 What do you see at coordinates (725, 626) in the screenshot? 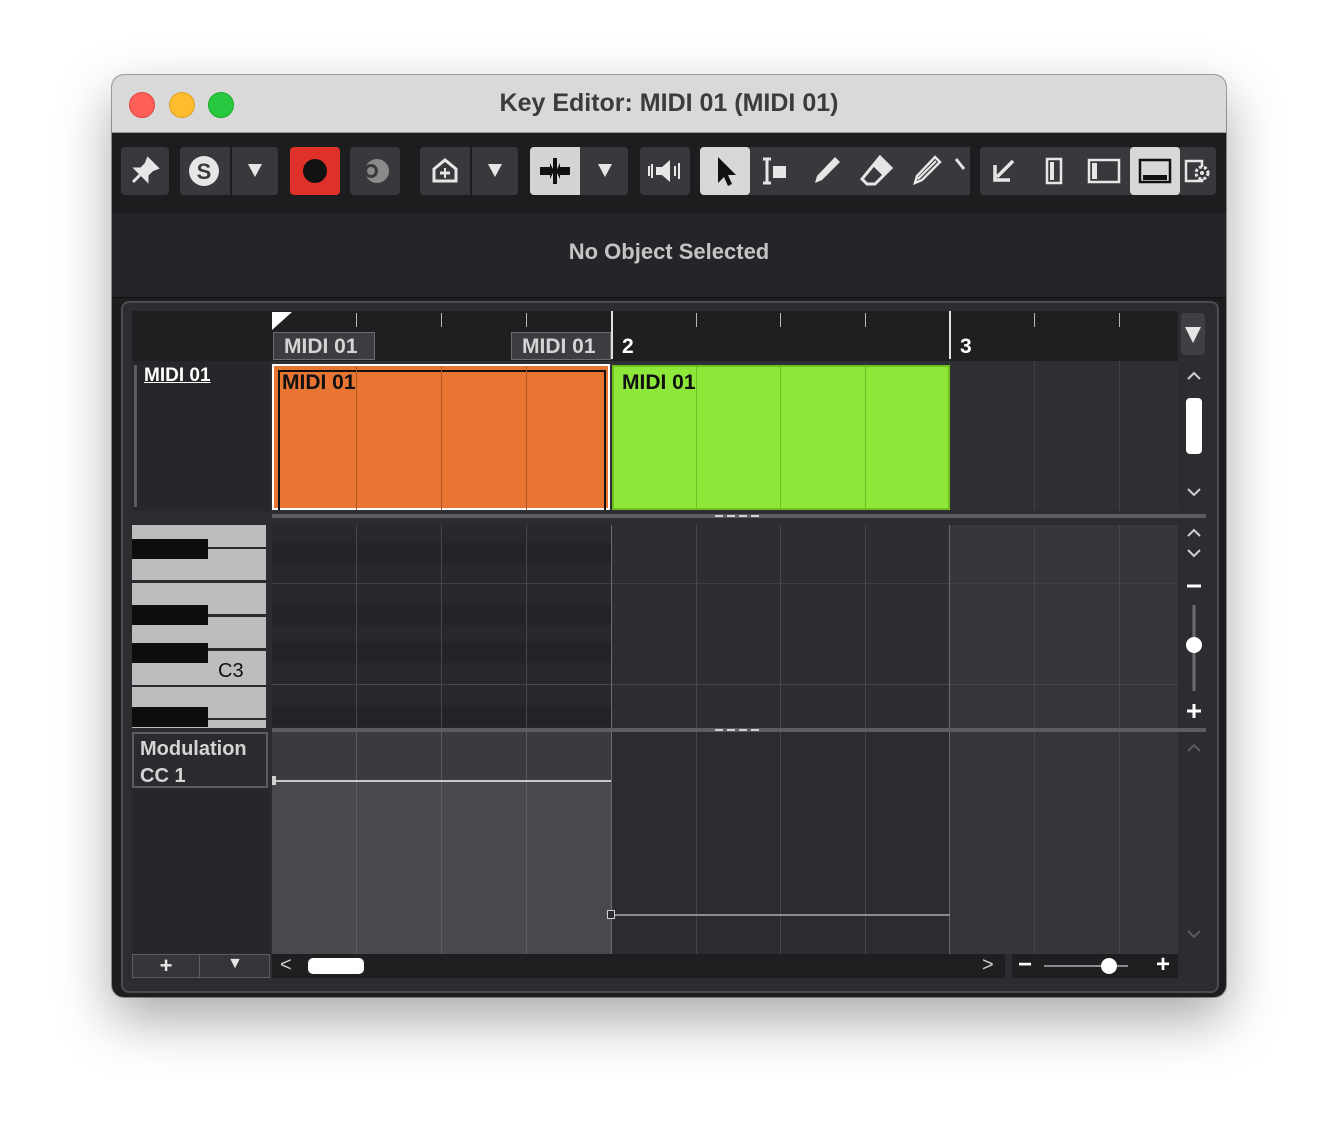
I see `note-display` at bounding box center [725, 626].